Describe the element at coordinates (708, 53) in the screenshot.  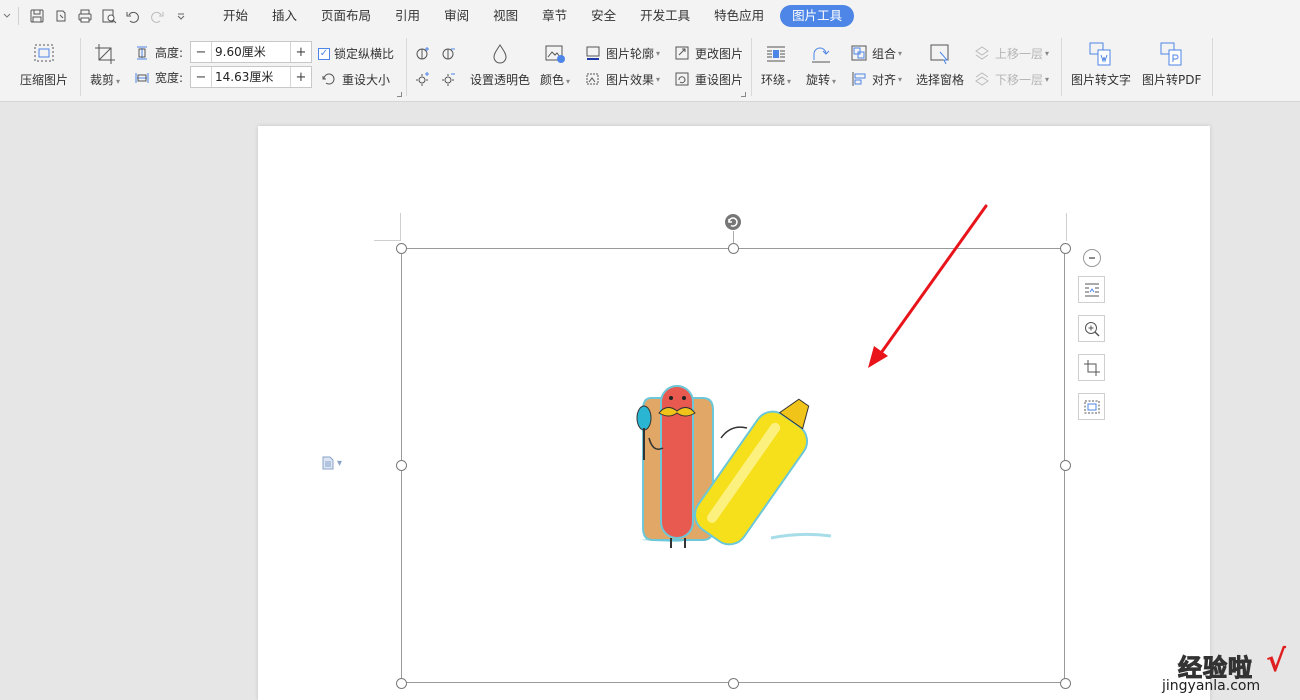
I see `change-picture-button: 更改图片` at that location.